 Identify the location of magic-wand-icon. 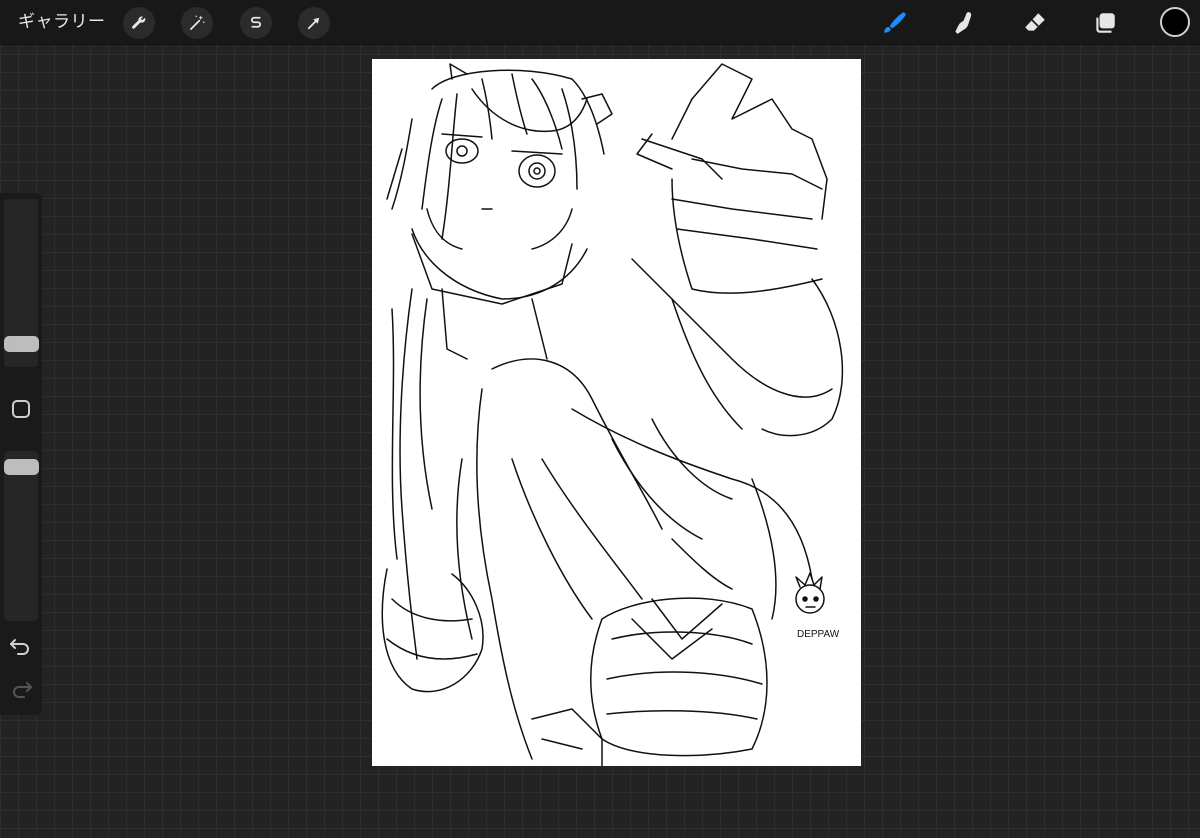
(197, 22).